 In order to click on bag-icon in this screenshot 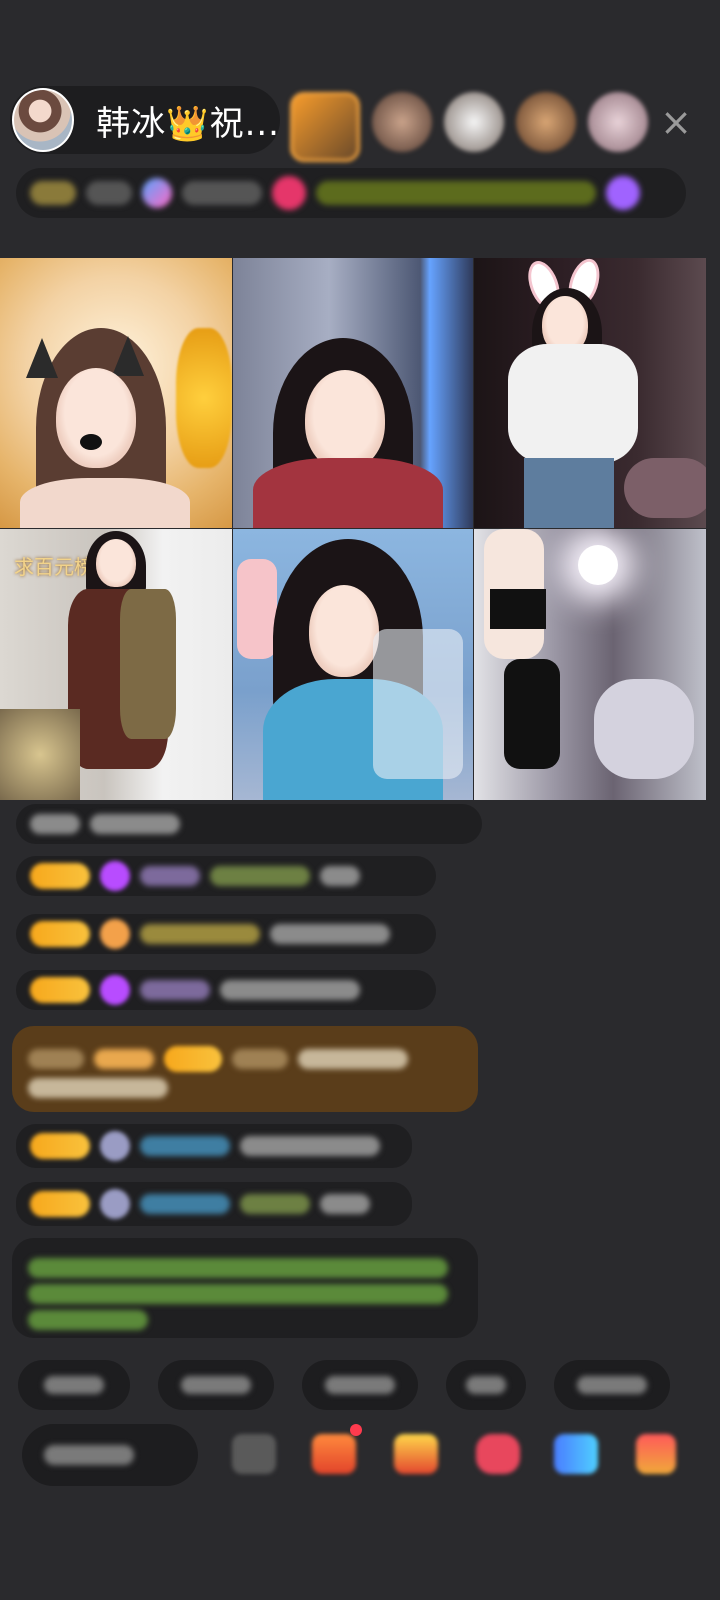, I will do `click(416, 1454)`.